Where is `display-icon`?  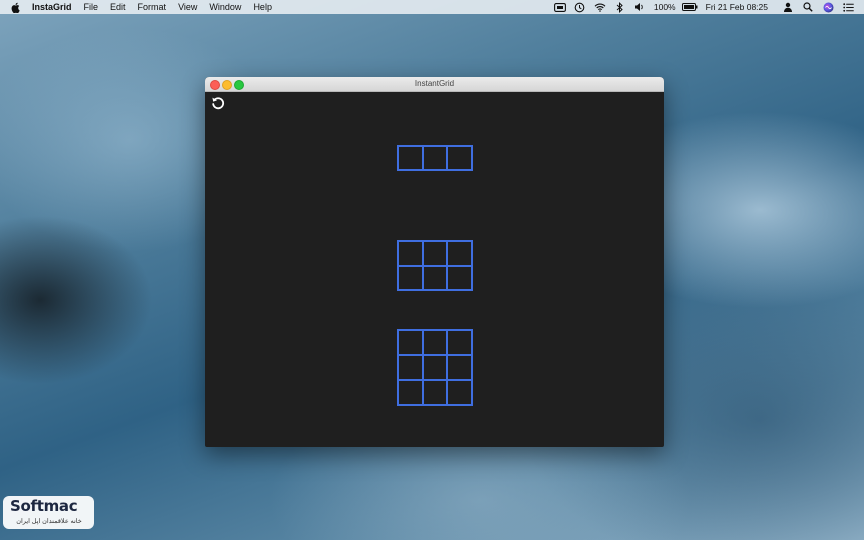
display-icon is located at coordinates (559, 7).